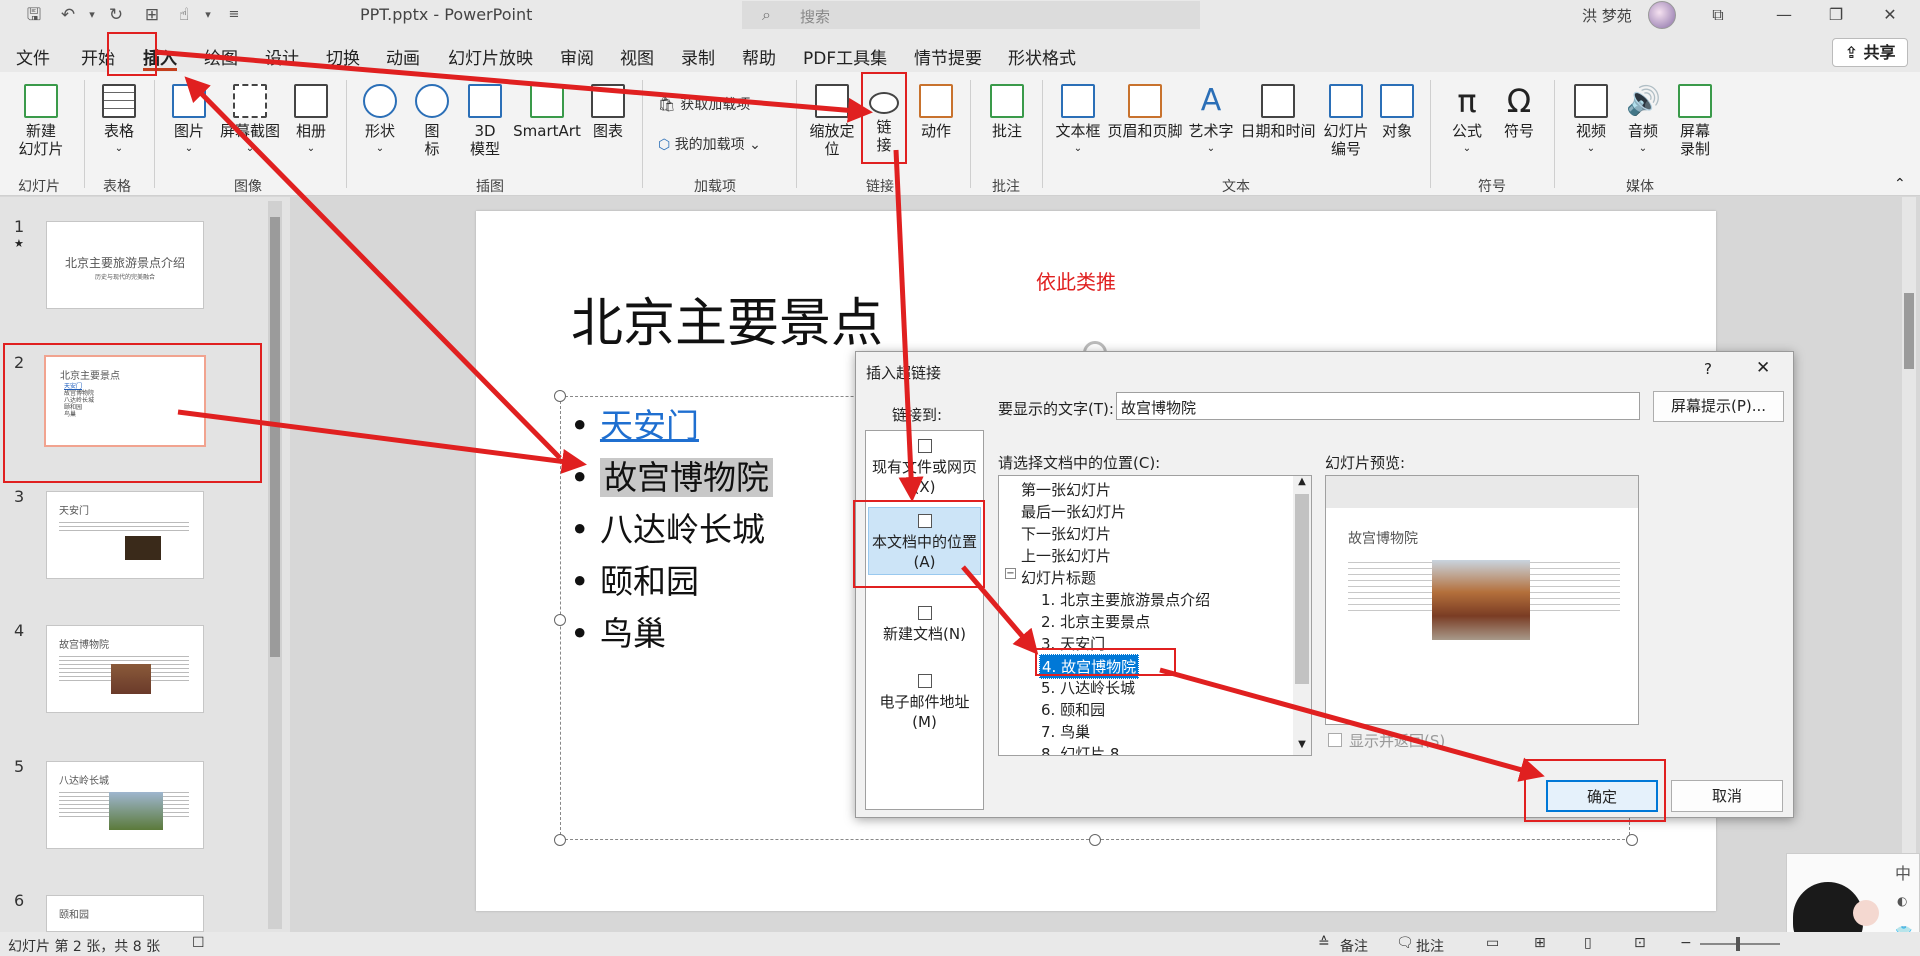  I want to click on album-button: 相册 ⌄, so click(311, 121).